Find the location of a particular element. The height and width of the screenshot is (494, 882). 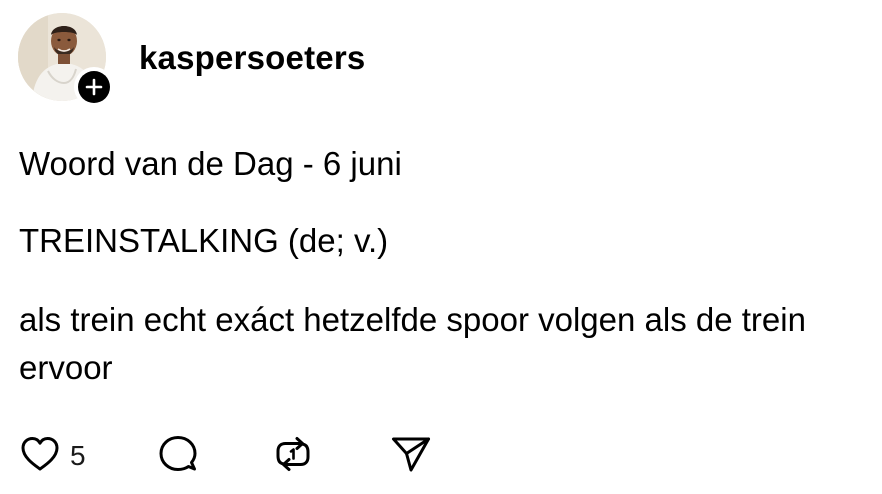

heart-icon is located at coordinates (40, 456).